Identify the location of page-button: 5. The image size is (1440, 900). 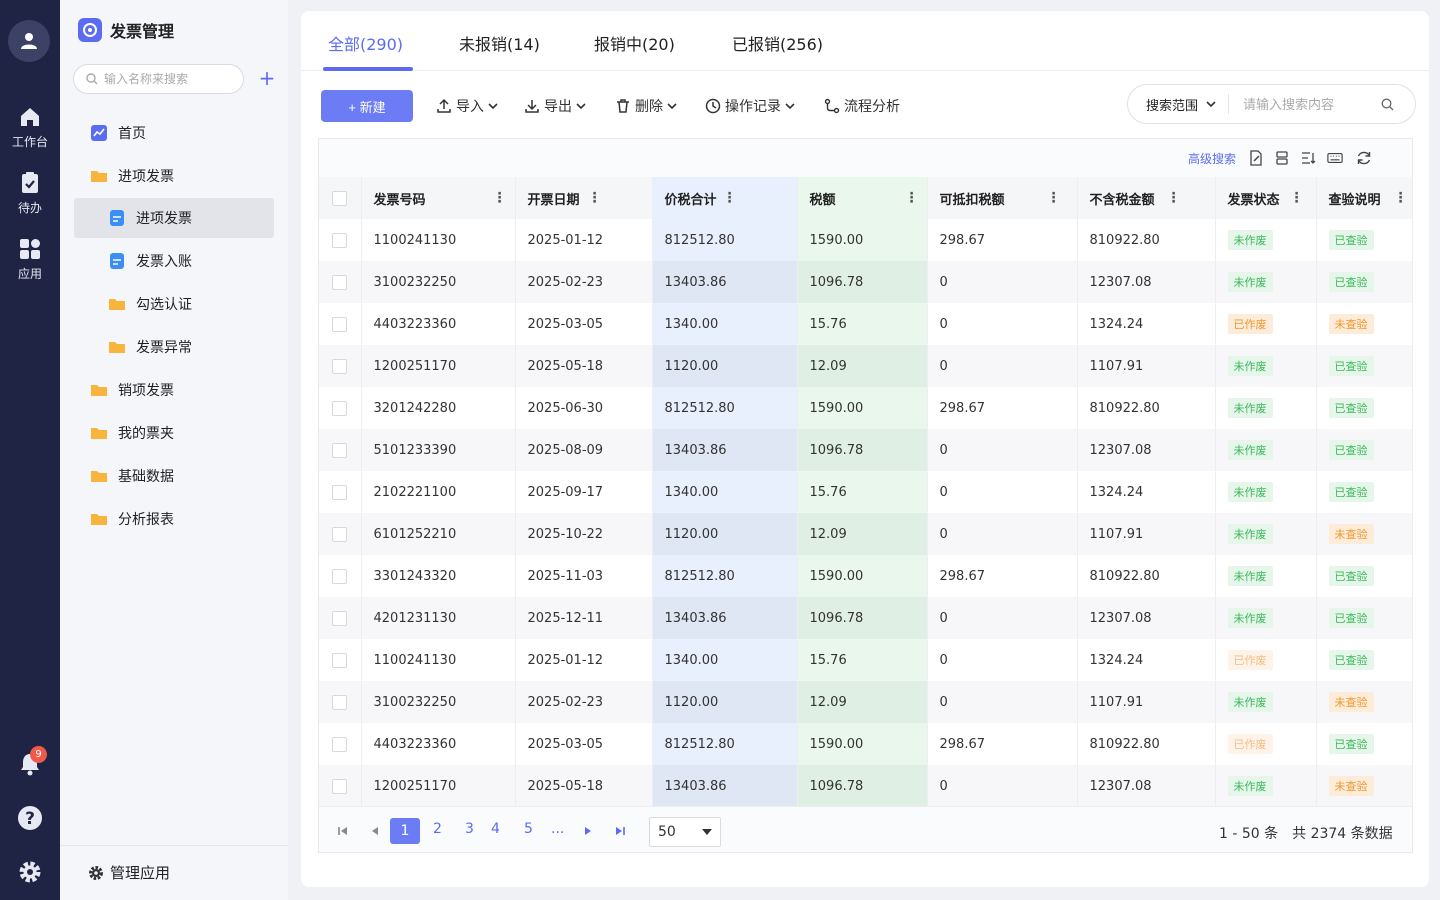
(528, 829).